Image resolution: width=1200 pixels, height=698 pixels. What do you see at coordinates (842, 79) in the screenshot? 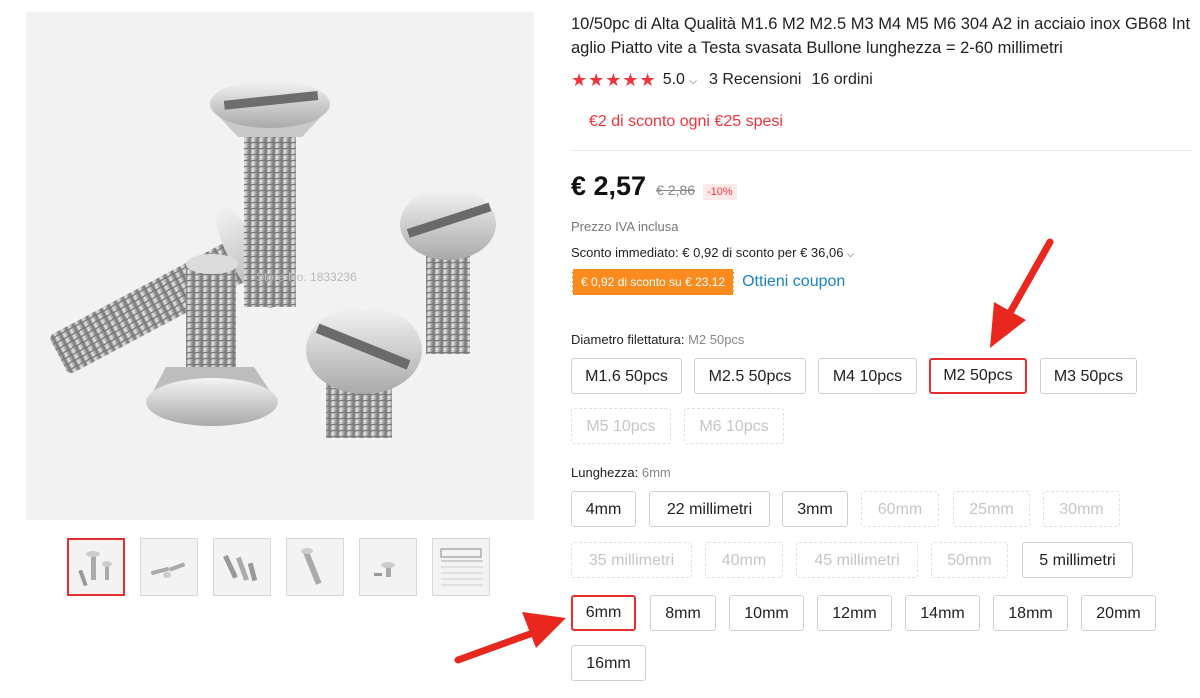
I see `orders-count: 16 ordini` at bounding box center [842, 79].